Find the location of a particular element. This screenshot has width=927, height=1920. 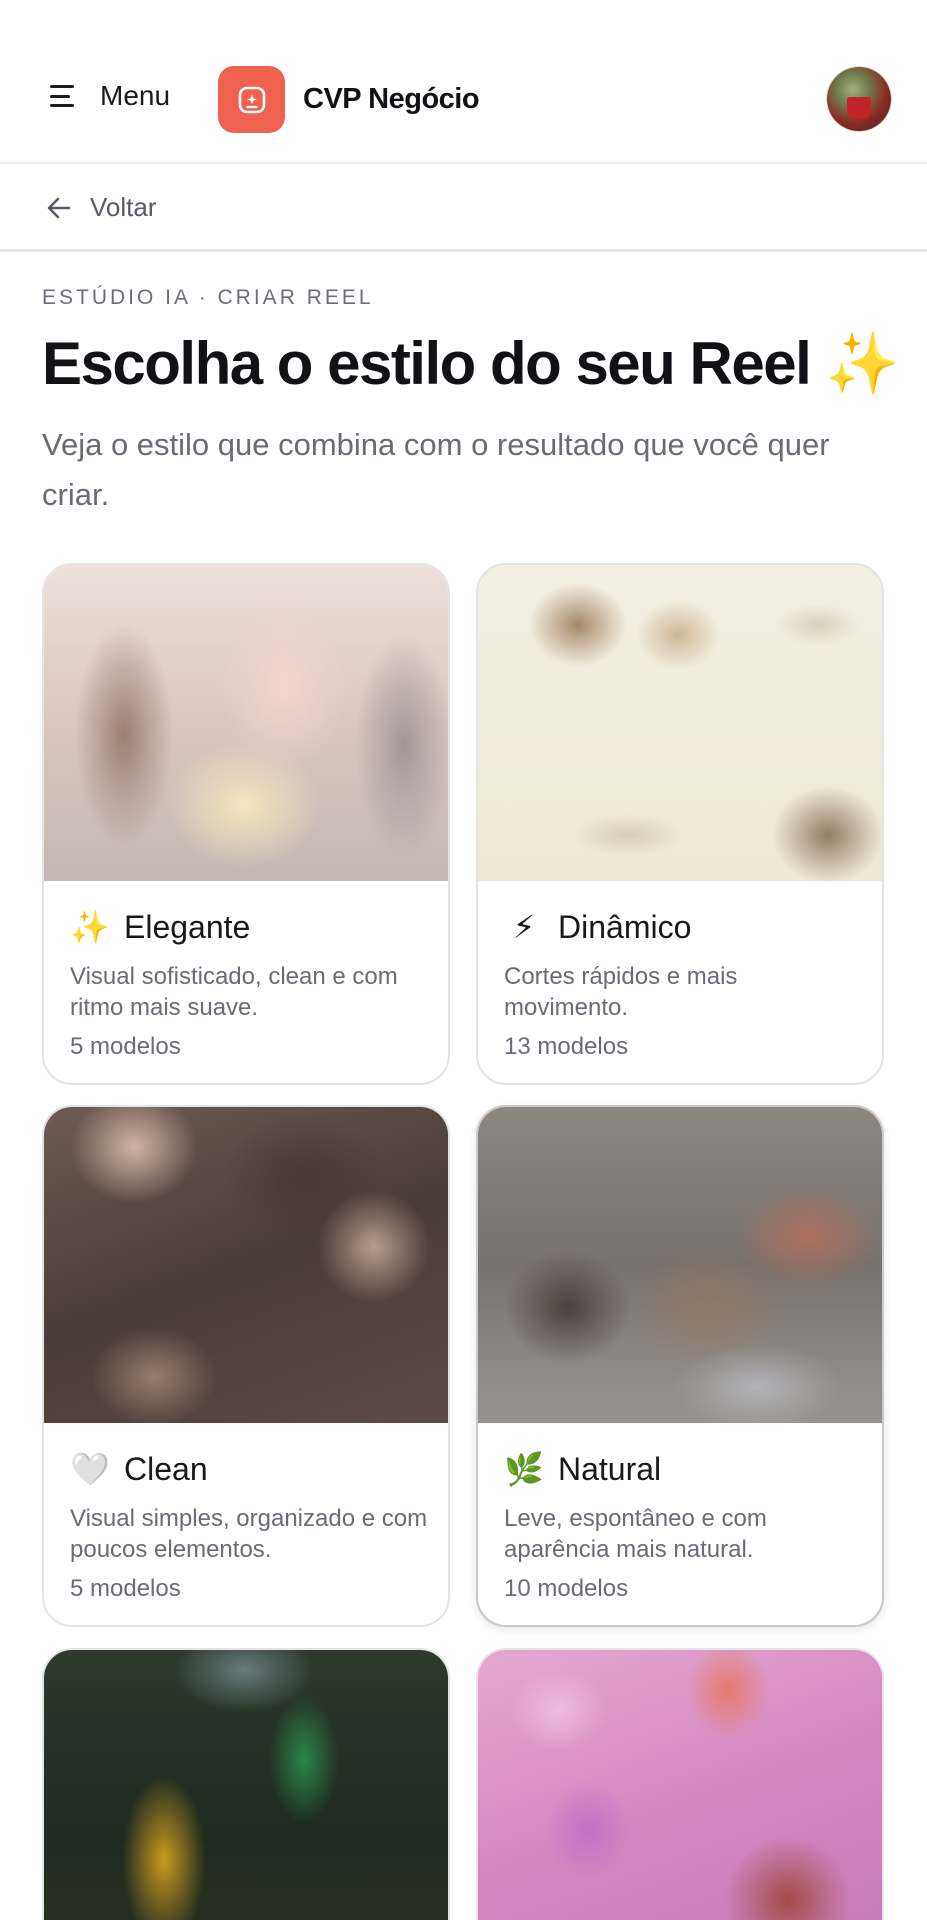

style-count: 13 modelos is located at coordinates (566, 1046).